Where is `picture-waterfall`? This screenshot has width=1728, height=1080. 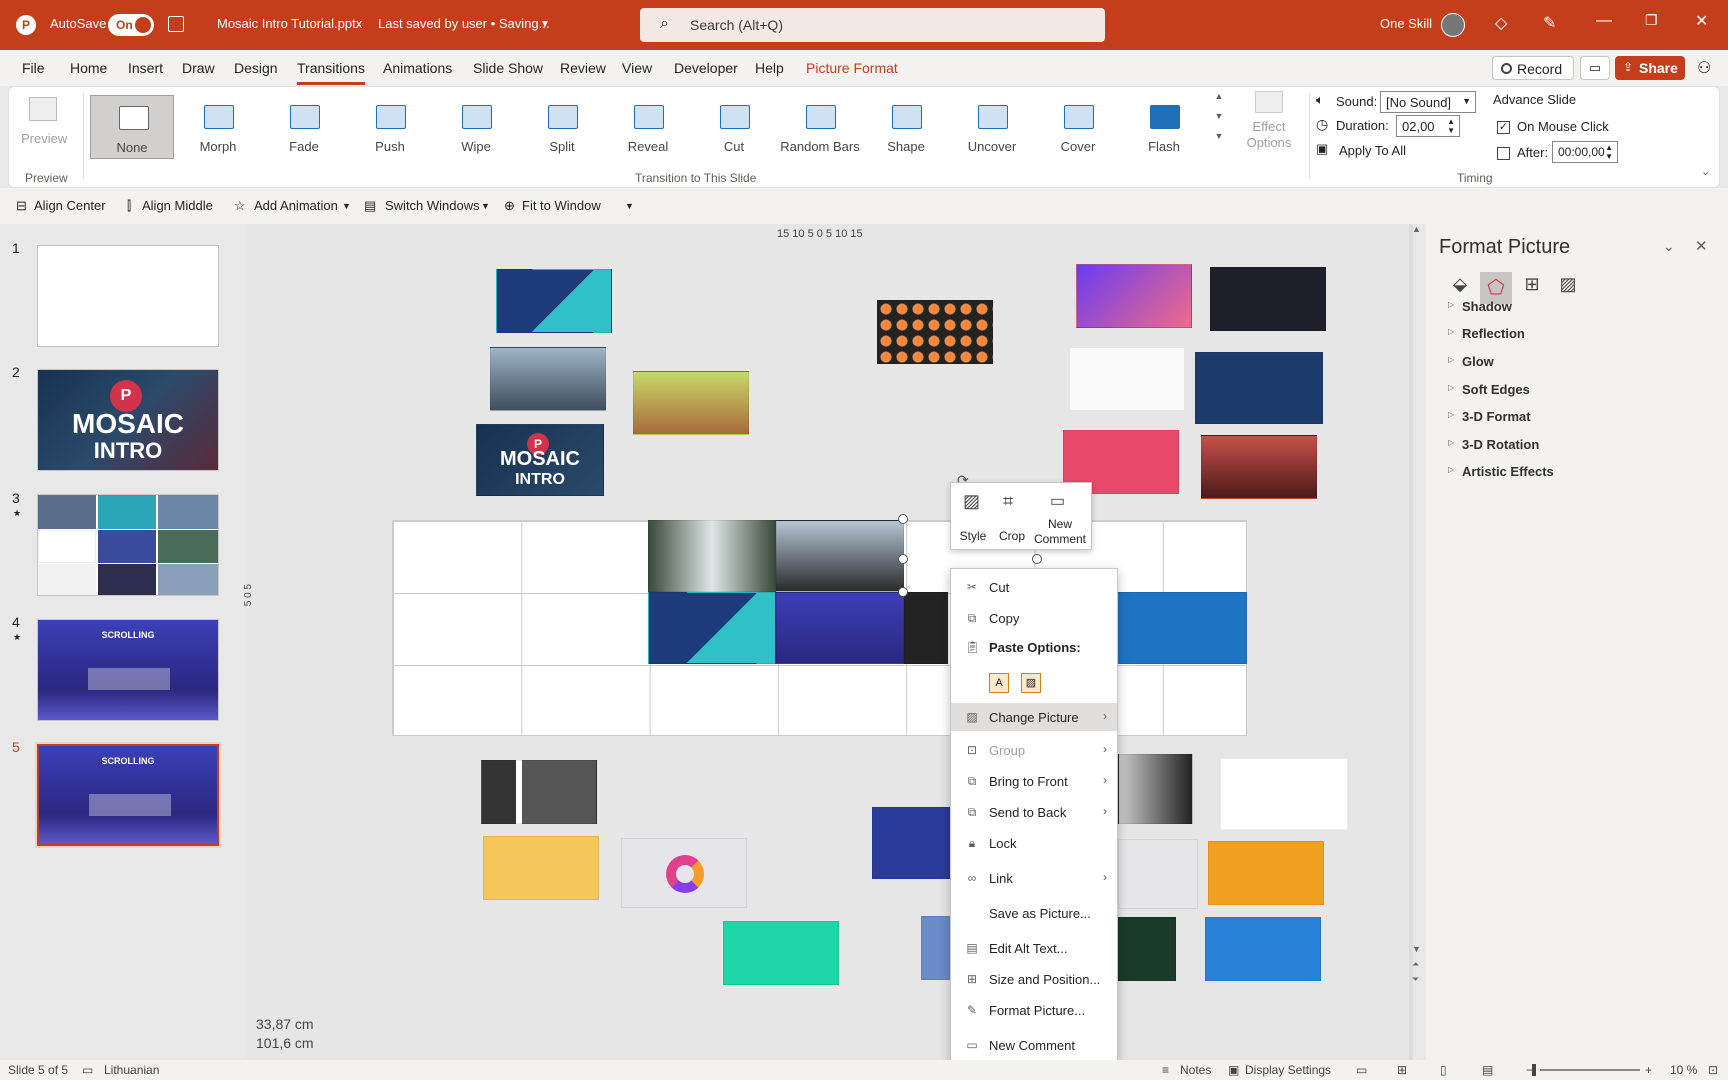 picture-waterfall is located at coordinates (712, 556).